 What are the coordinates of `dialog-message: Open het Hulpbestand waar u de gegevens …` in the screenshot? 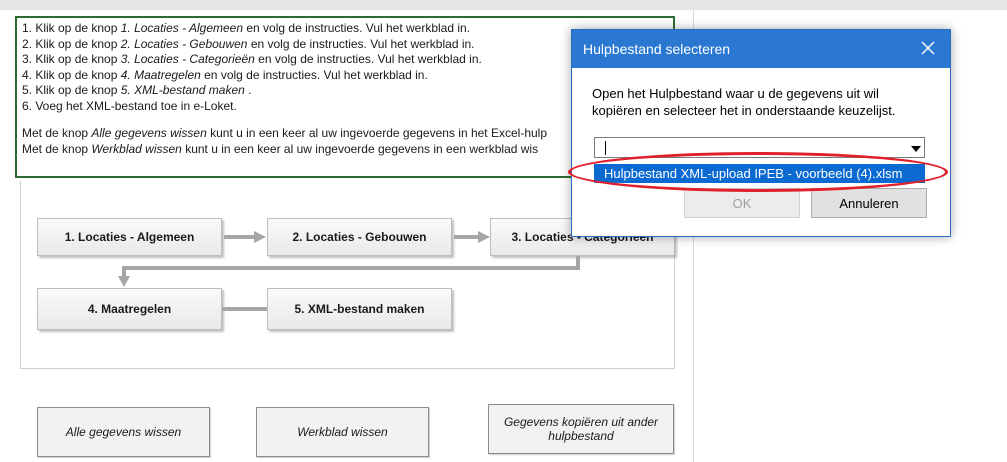 It's located at (744, 102).